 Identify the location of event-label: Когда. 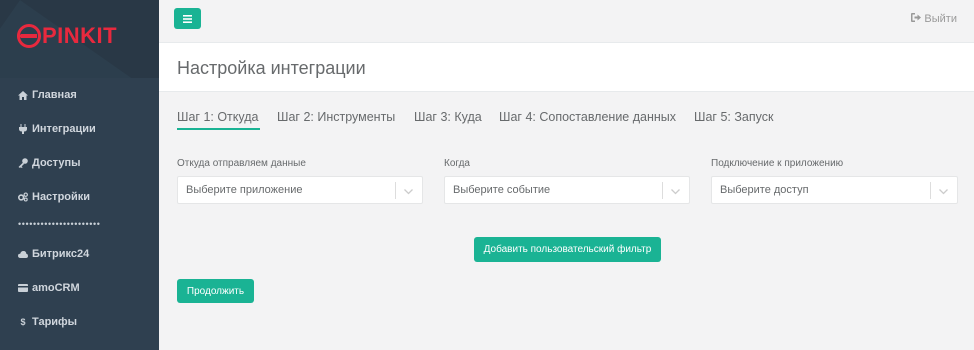
(457, 163).